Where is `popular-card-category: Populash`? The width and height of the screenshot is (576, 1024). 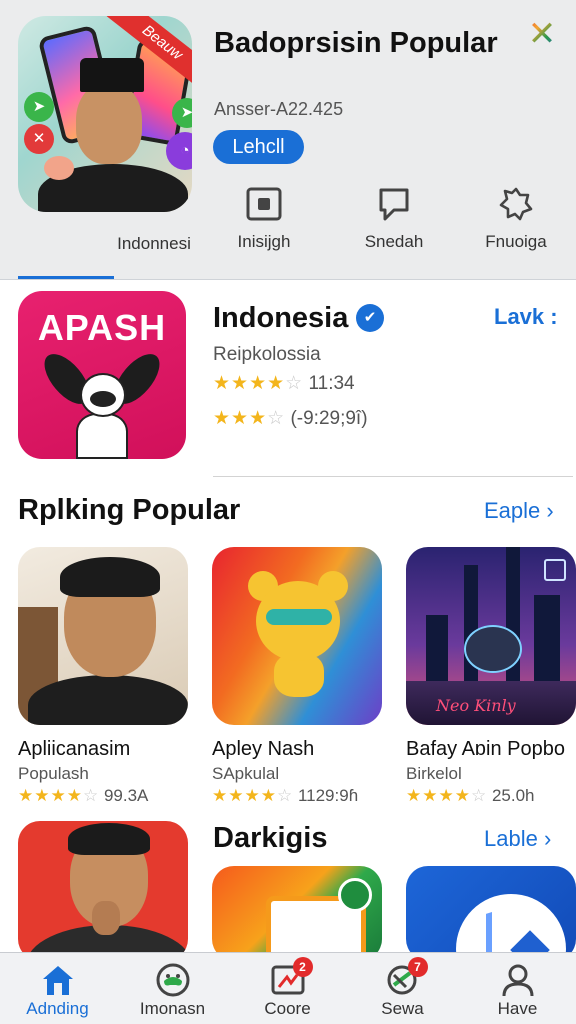 popular-card-category: Populash is located at coordinates (53, 773).